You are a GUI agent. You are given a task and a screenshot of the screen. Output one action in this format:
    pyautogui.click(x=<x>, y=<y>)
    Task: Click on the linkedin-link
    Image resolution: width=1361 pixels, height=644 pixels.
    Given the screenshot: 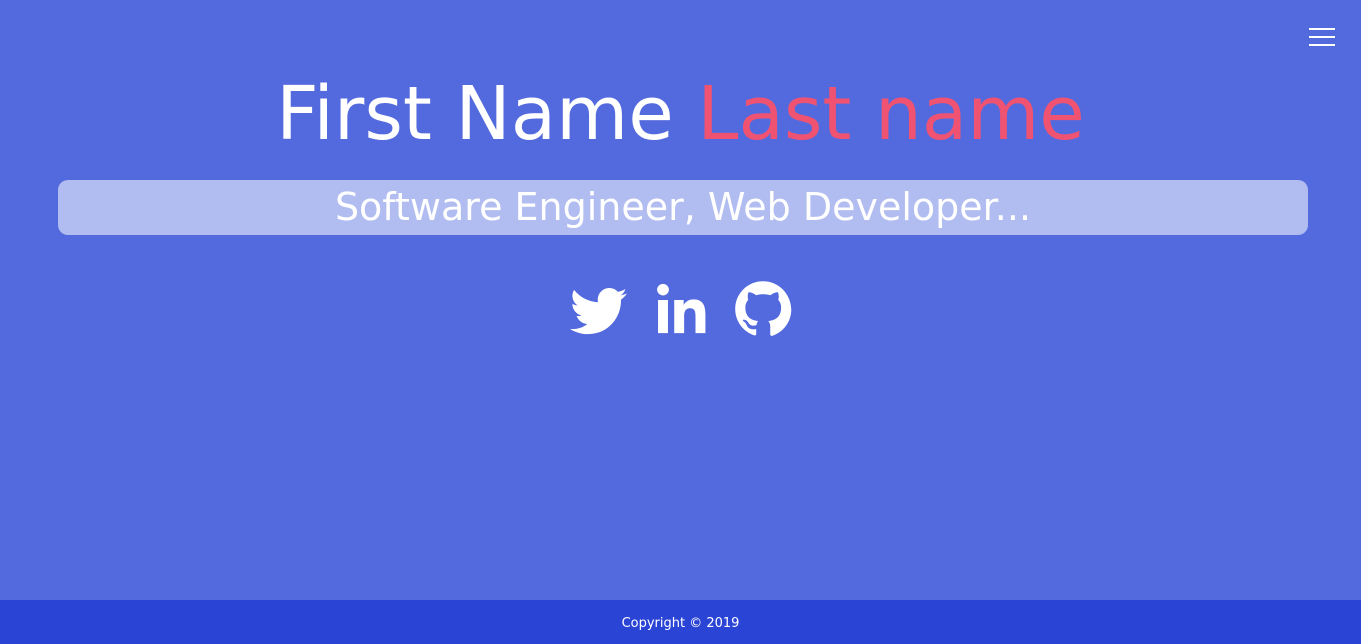 What is the action you would take?
    pyautogui.click(x=681, y=309)
    